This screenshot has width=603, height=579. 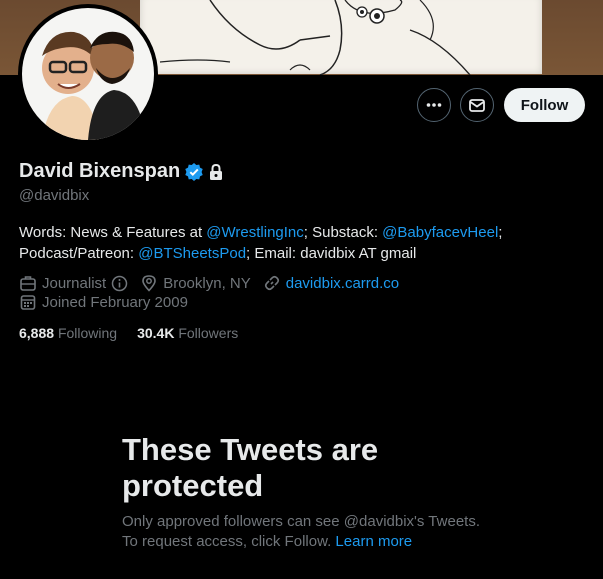 I want to click on lock-icon, so click(x=216, y=171).